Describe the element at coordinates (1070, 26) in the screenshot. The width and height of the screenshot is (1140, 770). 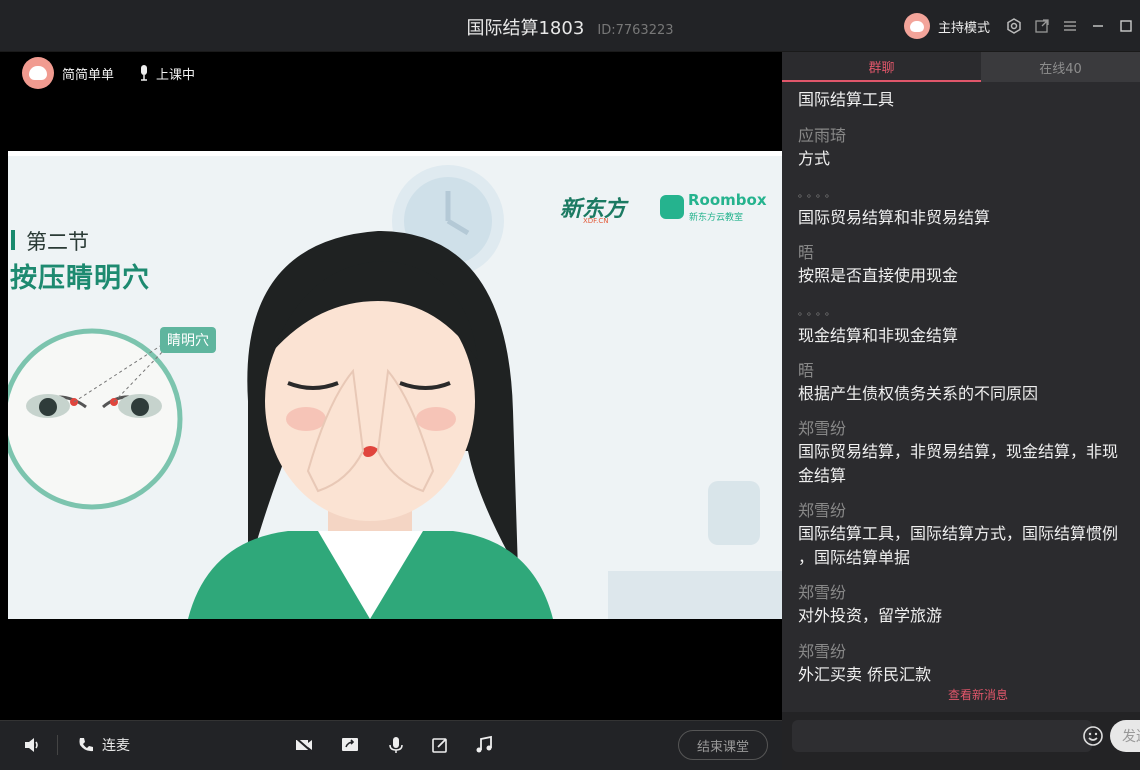
I see `menu-icon` at that location.